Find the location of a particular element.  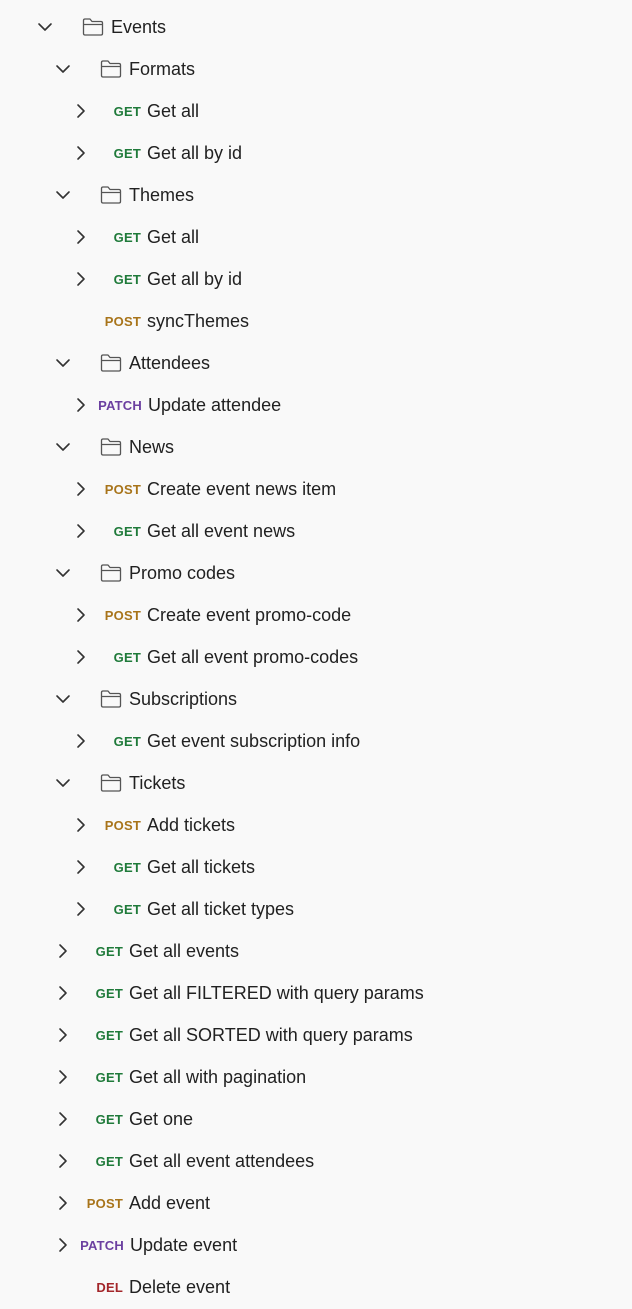

request-item: GET Get all event promo-codes is located at coordinates (316, 657).